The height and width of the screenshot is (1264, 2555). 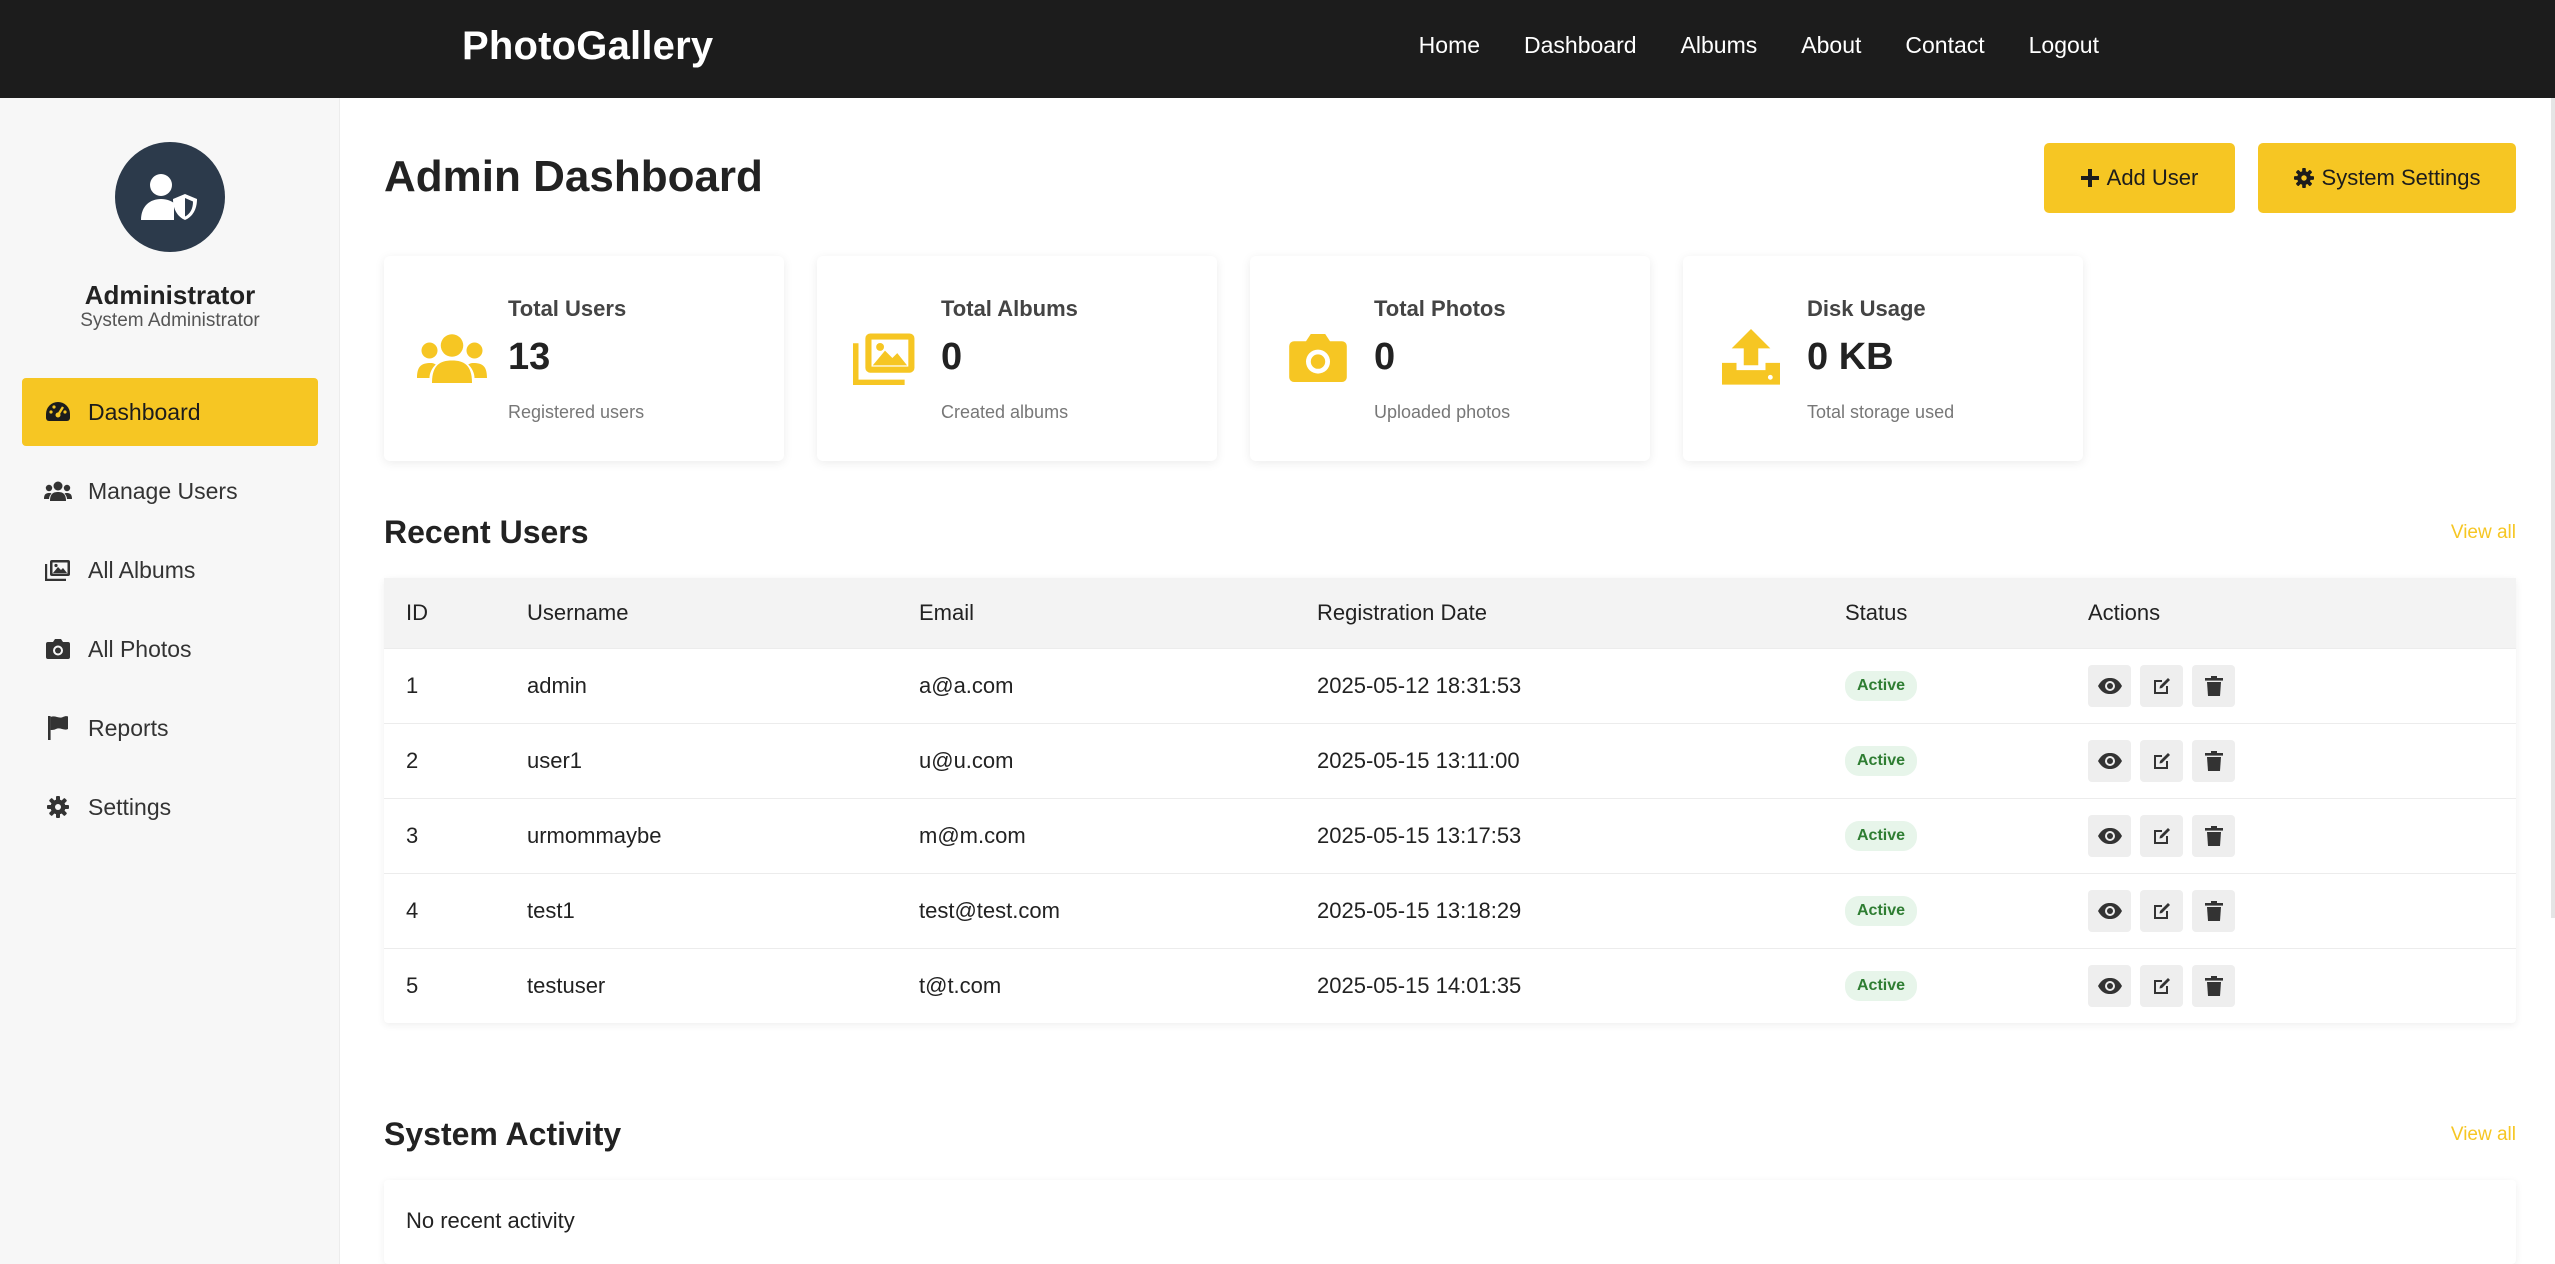 I want to click on stat-value: 0 KB, so click(x=1850, y=357).